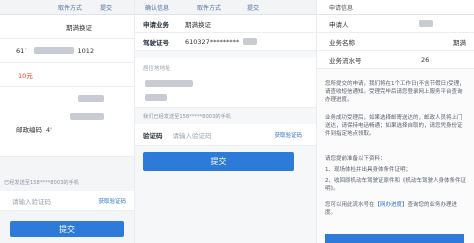 Image resolution: width=474 pixels, height=243 pixels. I want to click on tab-confirm-info: 确认信息, so click(157, 7).